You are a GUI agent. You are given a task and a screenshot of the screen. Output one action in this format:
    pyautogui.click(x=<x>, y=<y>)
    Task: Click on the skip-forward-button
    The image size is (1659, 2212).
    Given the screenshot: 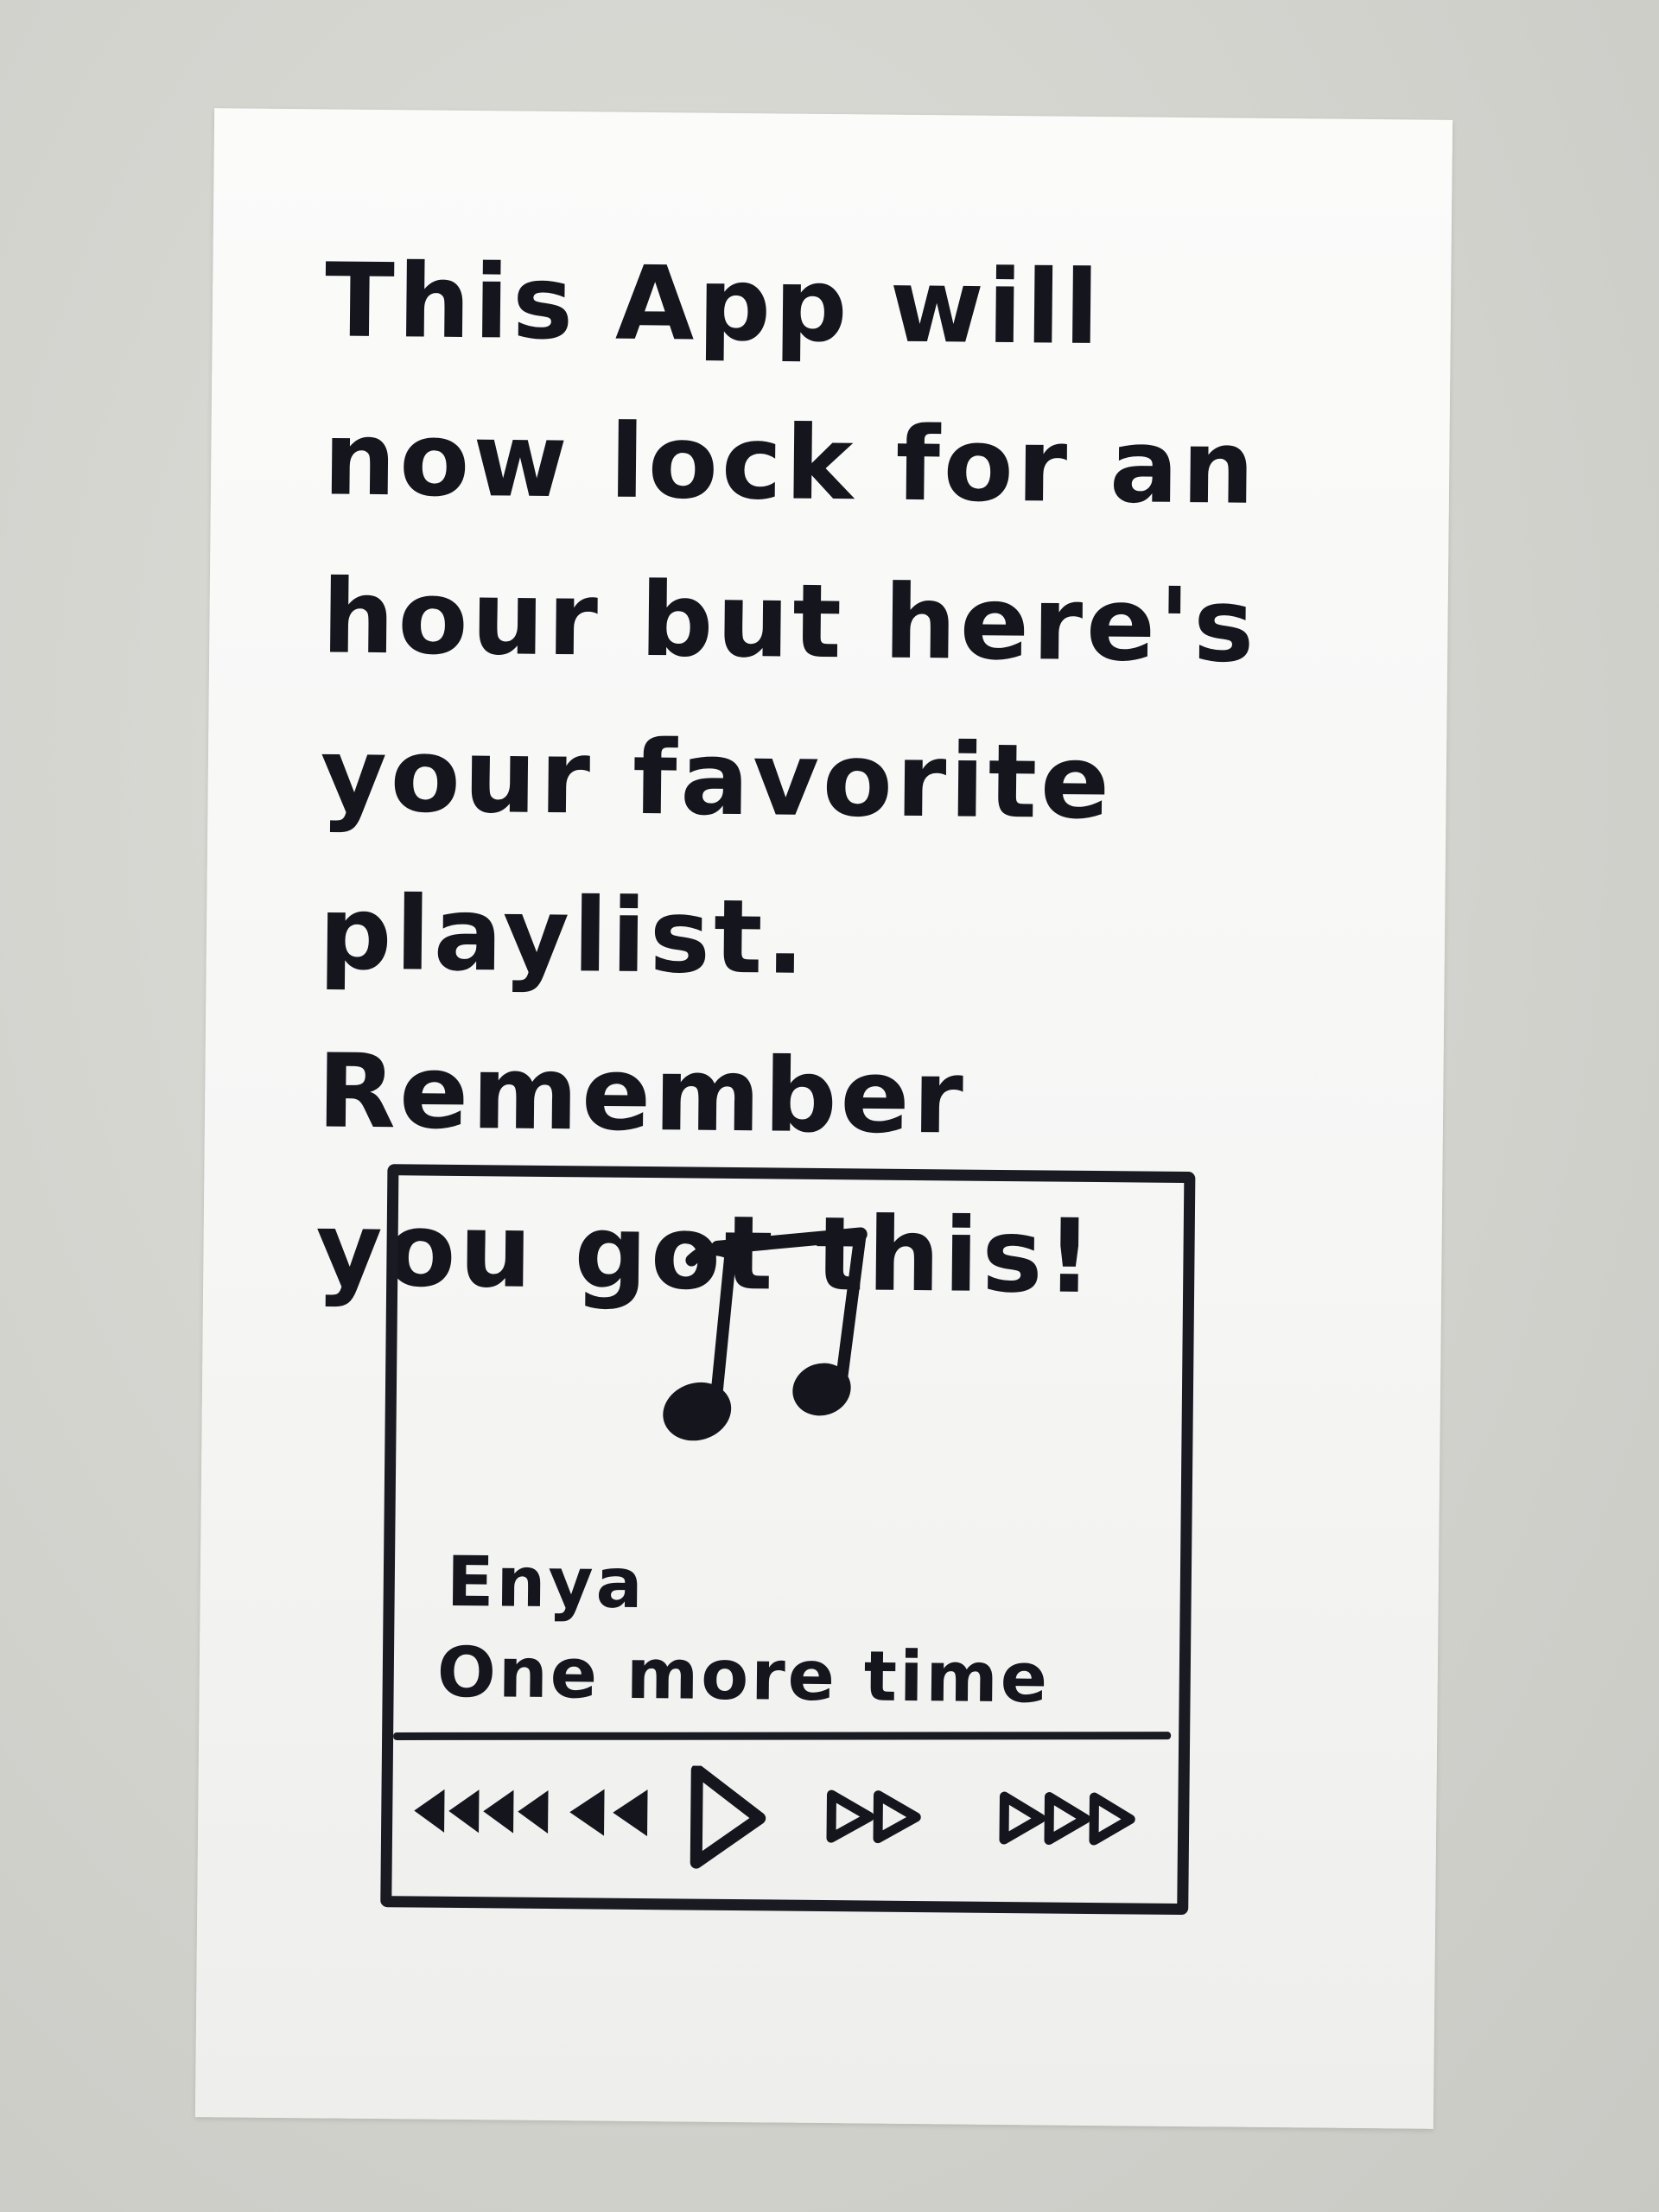 What is the action you would take?
    pyautogui.click(x=1075, y=1817)
    